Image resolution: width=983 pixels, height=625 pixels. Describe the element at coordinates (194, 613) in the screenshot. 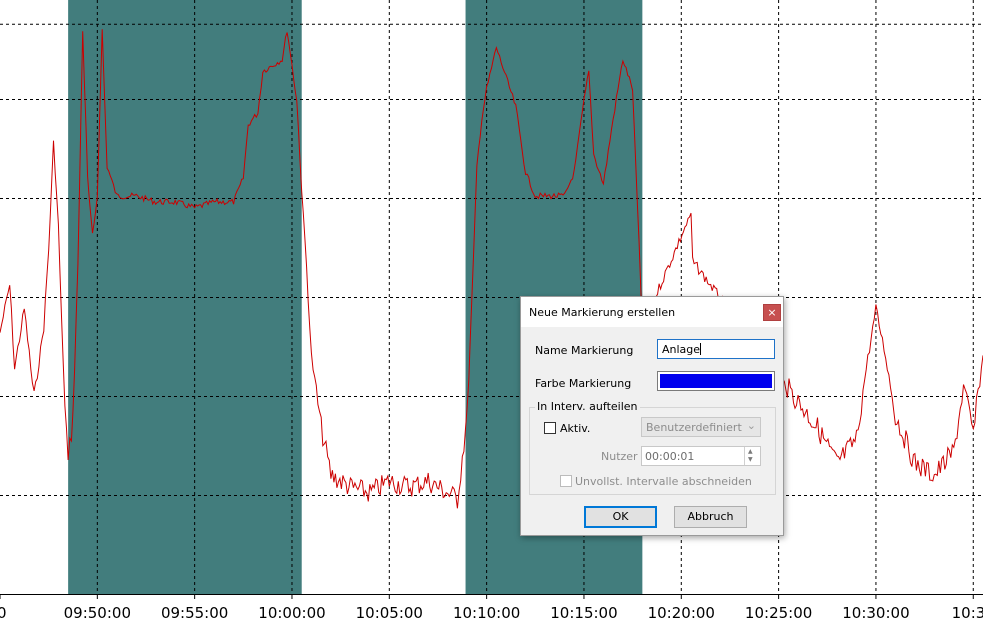

I see `x-tick-label: 09:55:00` at that location.